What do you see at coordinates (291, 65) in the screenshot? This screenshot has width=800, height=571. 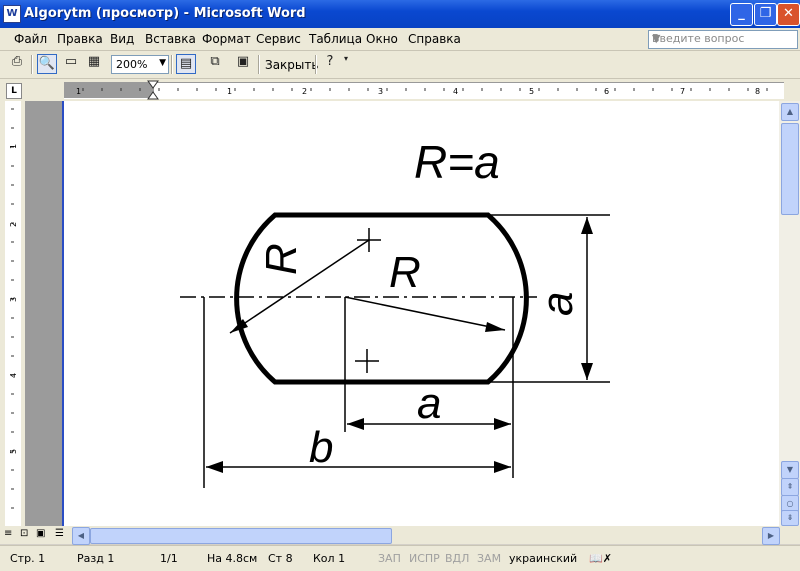 I see `close-preview-button: Закрыть` at bounding box center [291, 65].